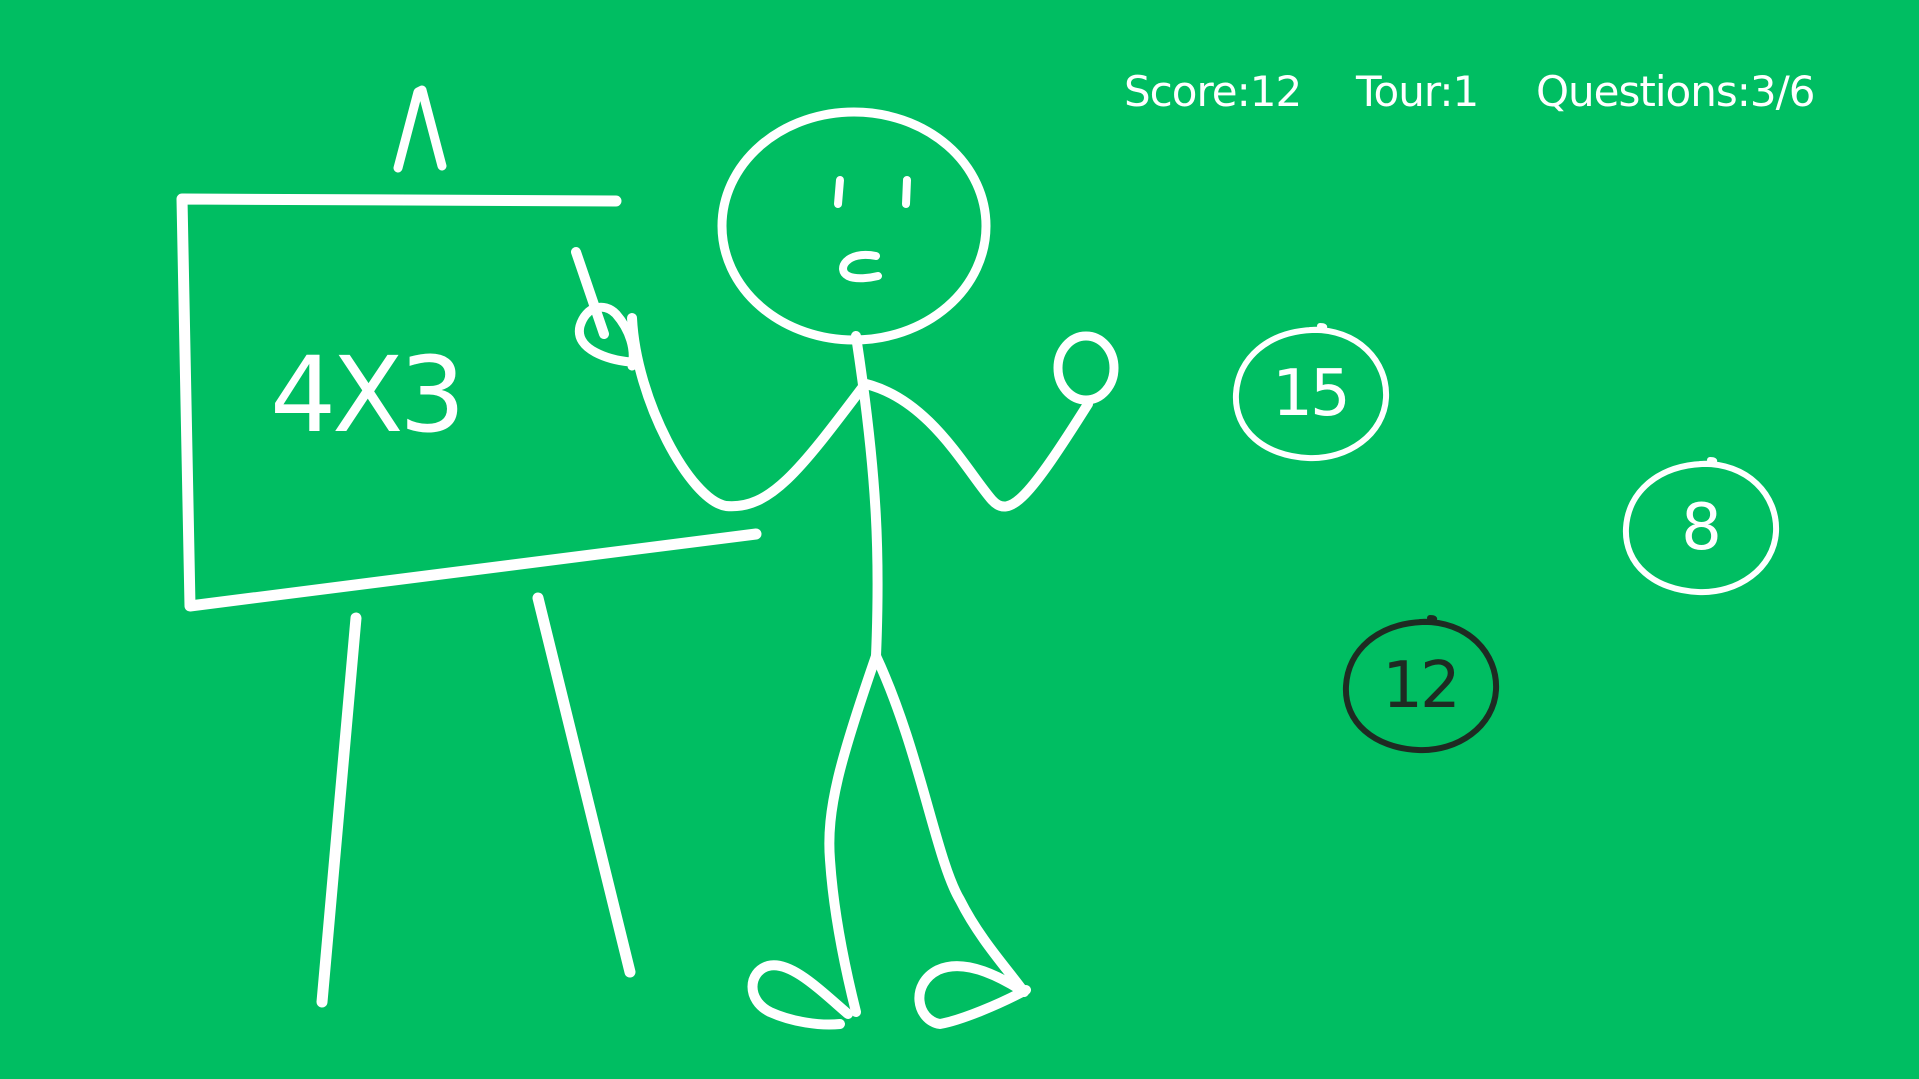  What do you see at coordinates (977, 445) in the screenshot?
I see `stickman-right-arm` at bounding box center [977, 445].